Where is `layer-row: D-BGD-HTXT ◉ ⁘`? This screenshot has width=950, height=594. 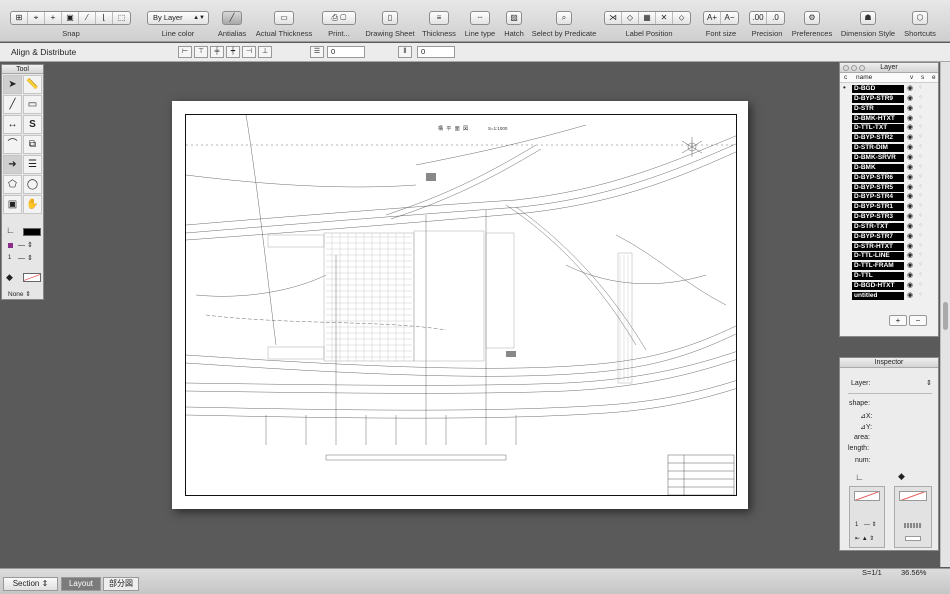
layer-row: D-BGD-HTXT ◉ ⁘ is located at coordinates (889, 286).